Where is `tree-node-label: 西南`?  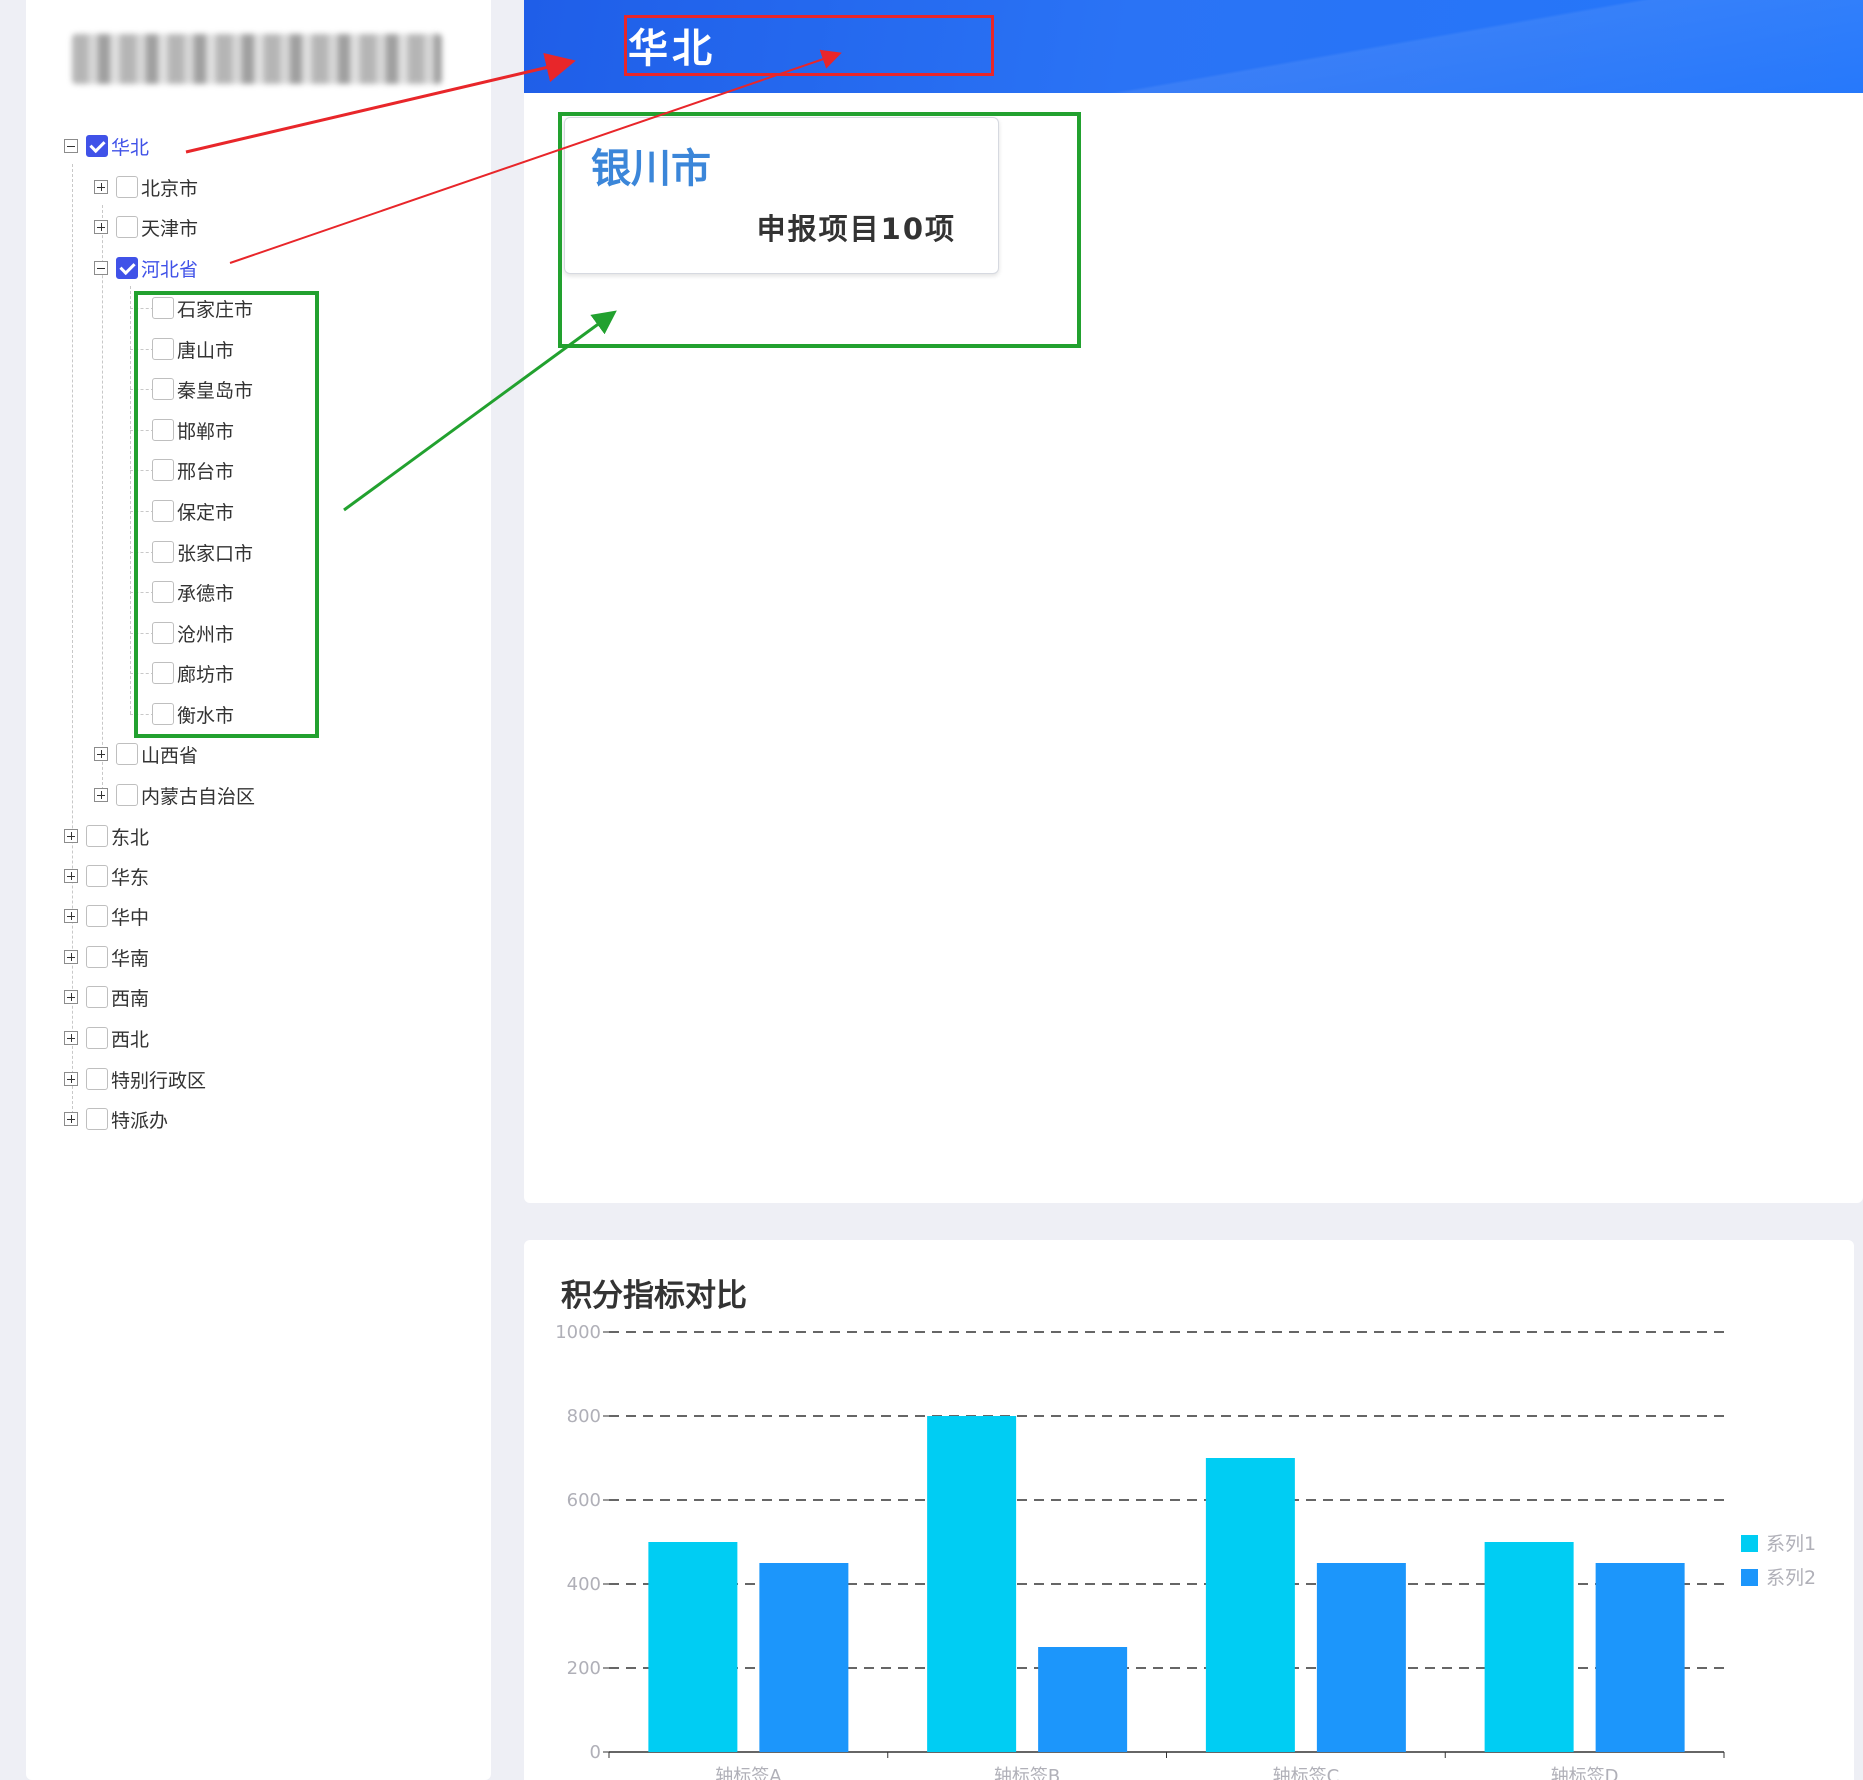 tree-node-label: 西南 is located at coordinates (130, 998).